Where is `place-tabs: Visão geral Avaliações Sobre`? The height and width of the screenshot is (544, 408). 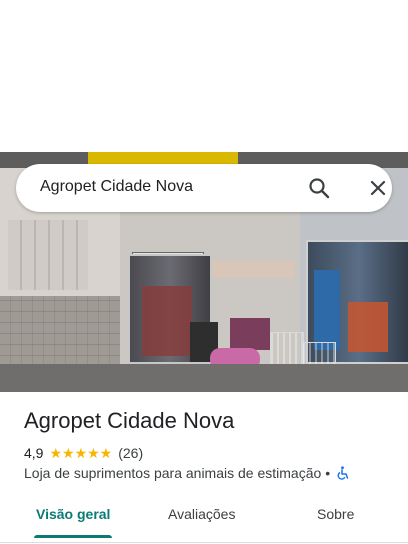
place-tabs: Visão geral Avaliações Sobre is located at coordinates (204, 519).